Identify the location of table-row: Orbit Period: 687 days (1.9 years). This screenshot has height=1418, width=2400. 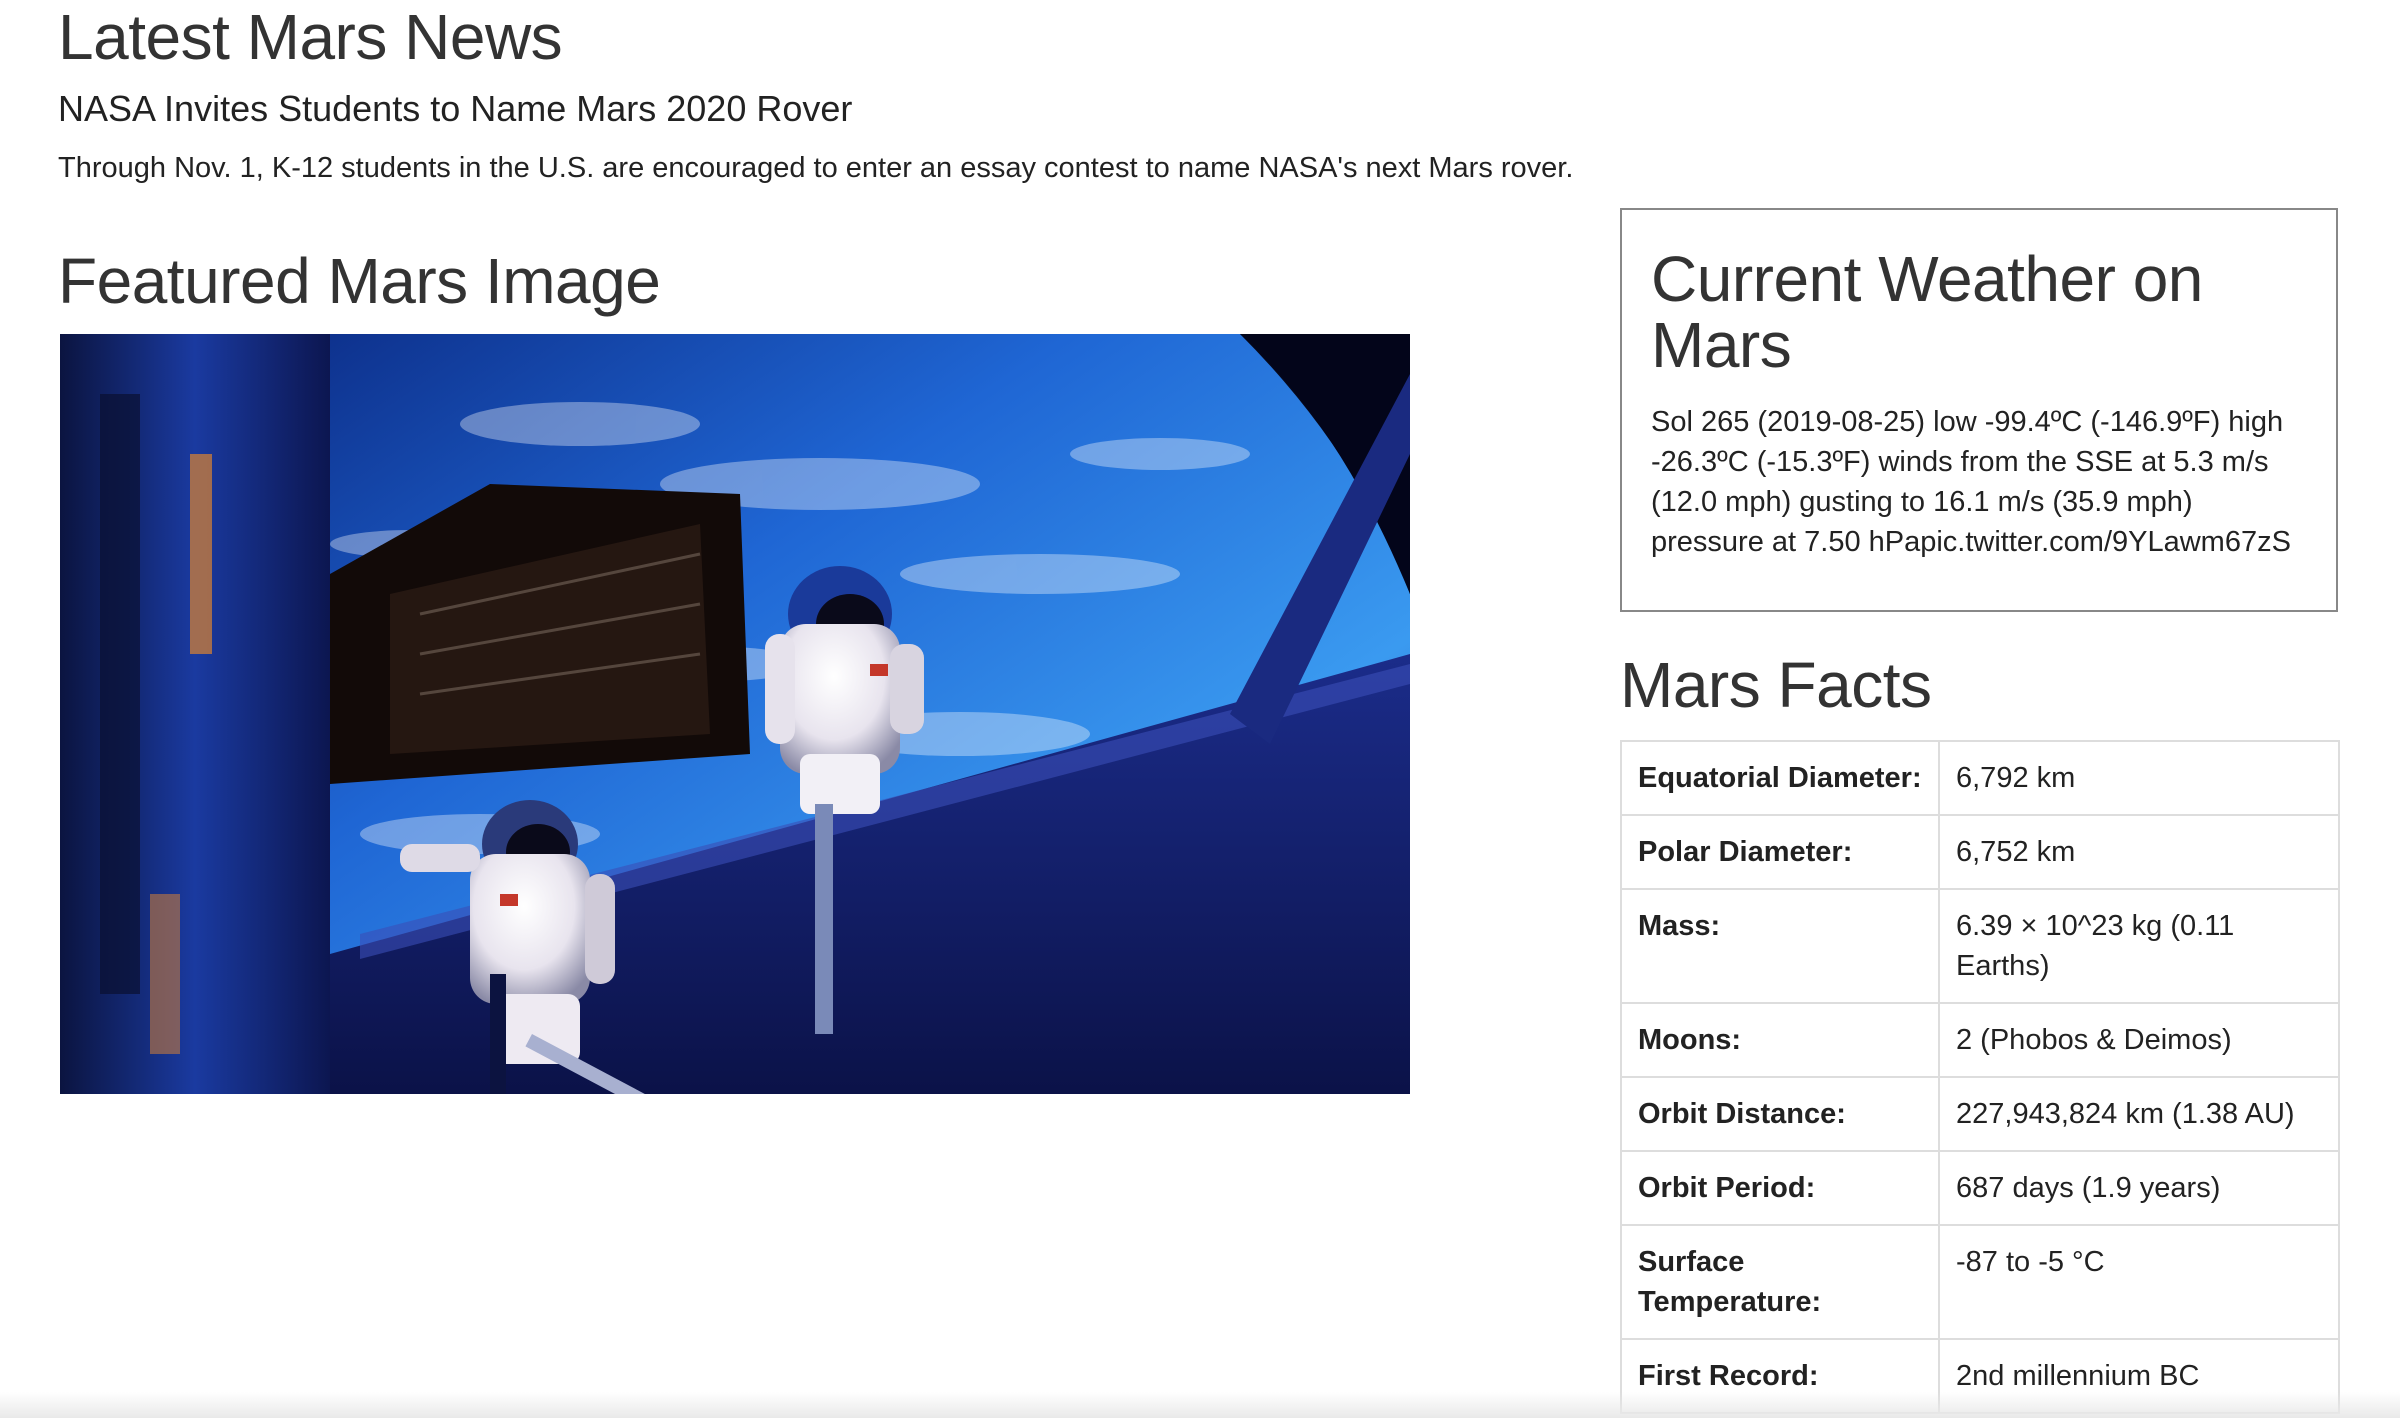
(1980, 1188).